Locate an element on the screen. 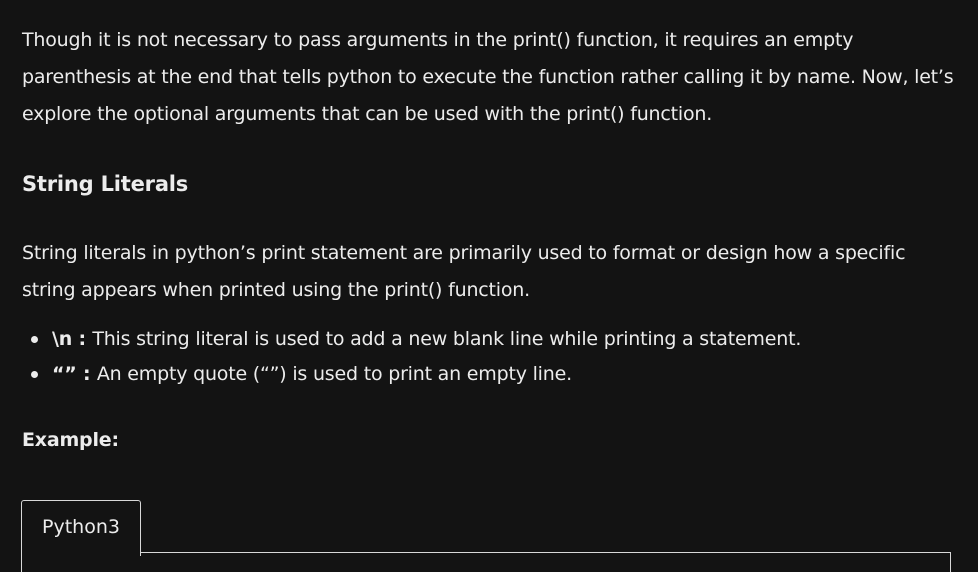 This screenshot has width=978, height=572. code-block is located at coordinates (486, 562).